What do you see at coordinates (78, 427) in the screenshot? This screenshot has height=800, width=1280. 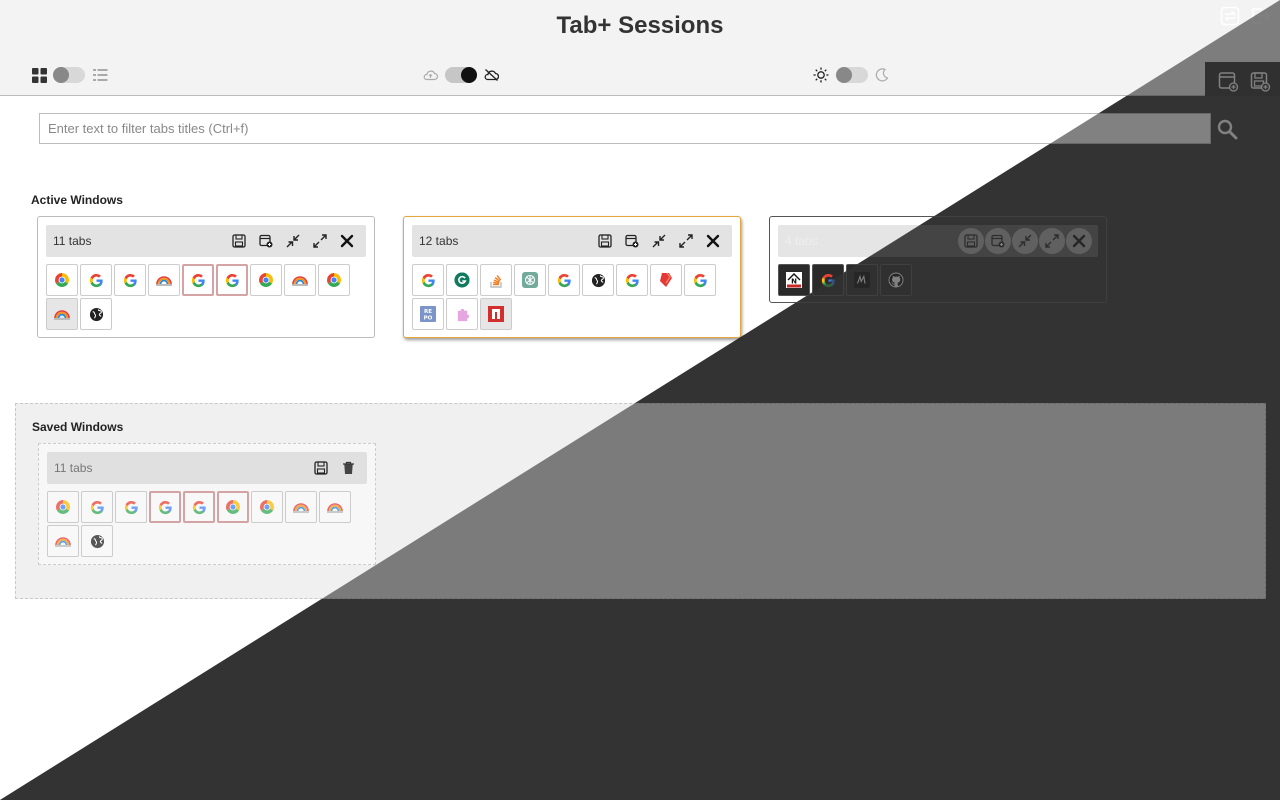 I see `saved-windows-title: Saved Windows` at bounding box center [78, 427].